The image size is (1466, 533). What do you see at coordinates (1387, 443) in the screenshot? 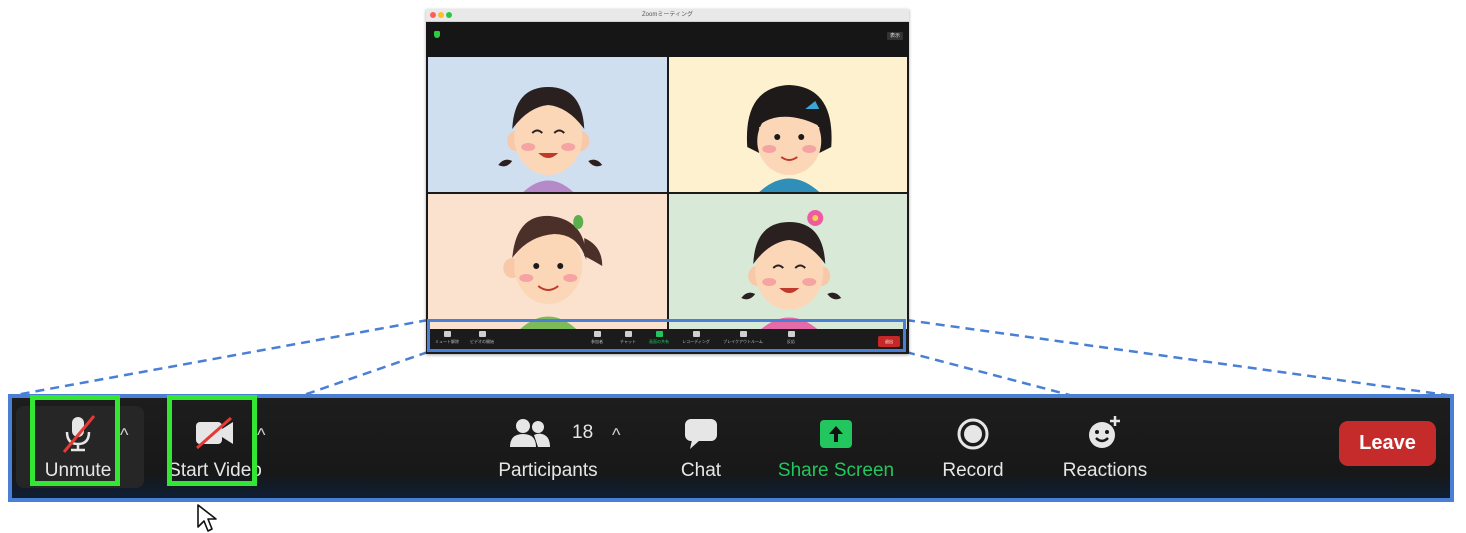
I see `leave-button: Leave` at bounding box center [1387, 443].